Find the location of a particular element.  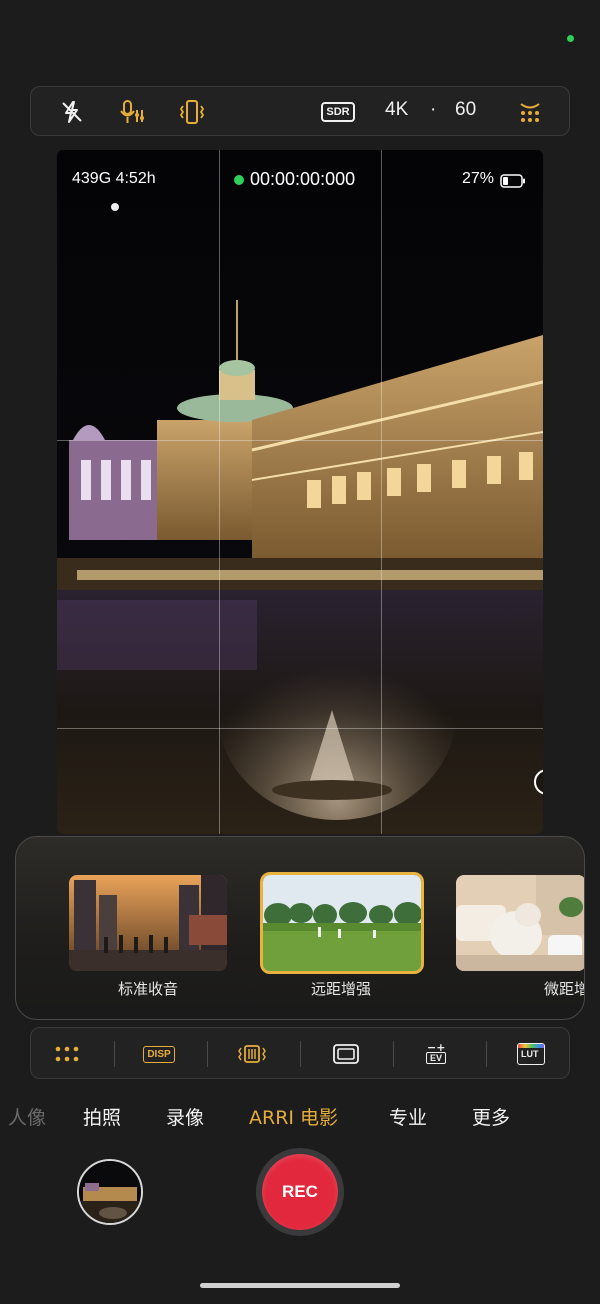

home-indicator is located at coordinates (300, 1285).